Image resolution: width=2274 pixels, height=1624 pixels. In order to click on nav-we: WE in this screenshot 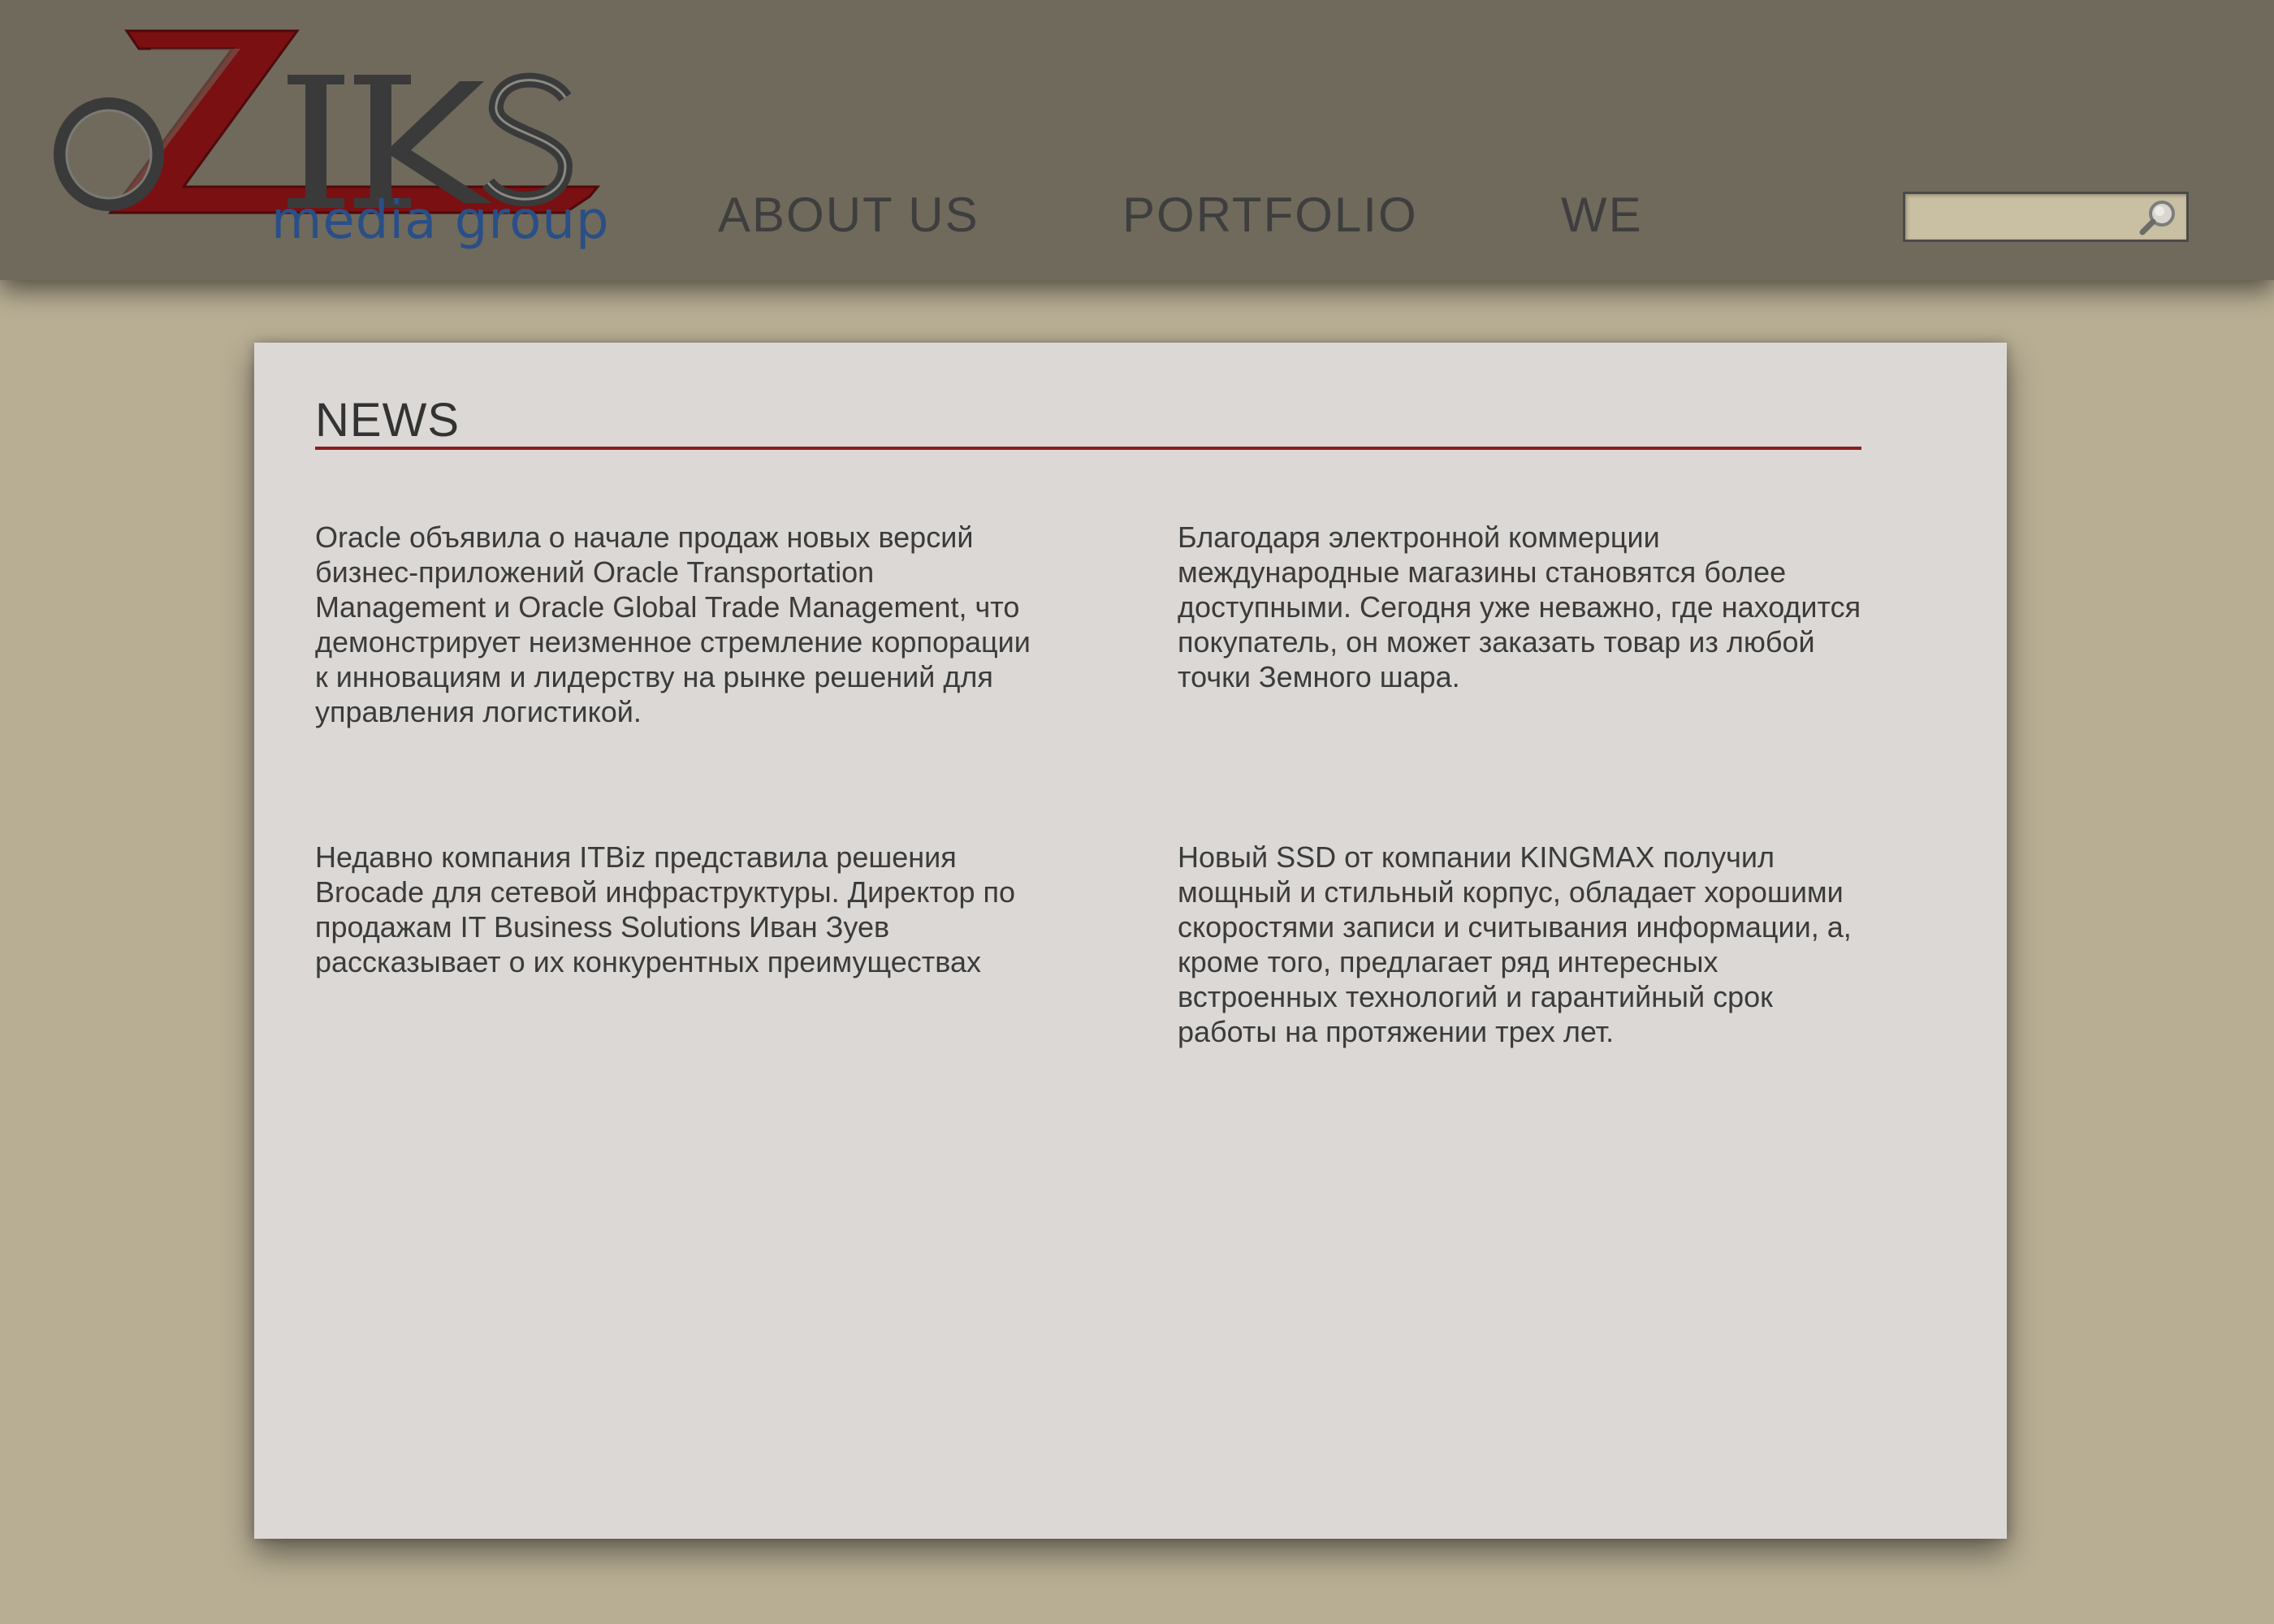, I will do `click(1602, 215)`.